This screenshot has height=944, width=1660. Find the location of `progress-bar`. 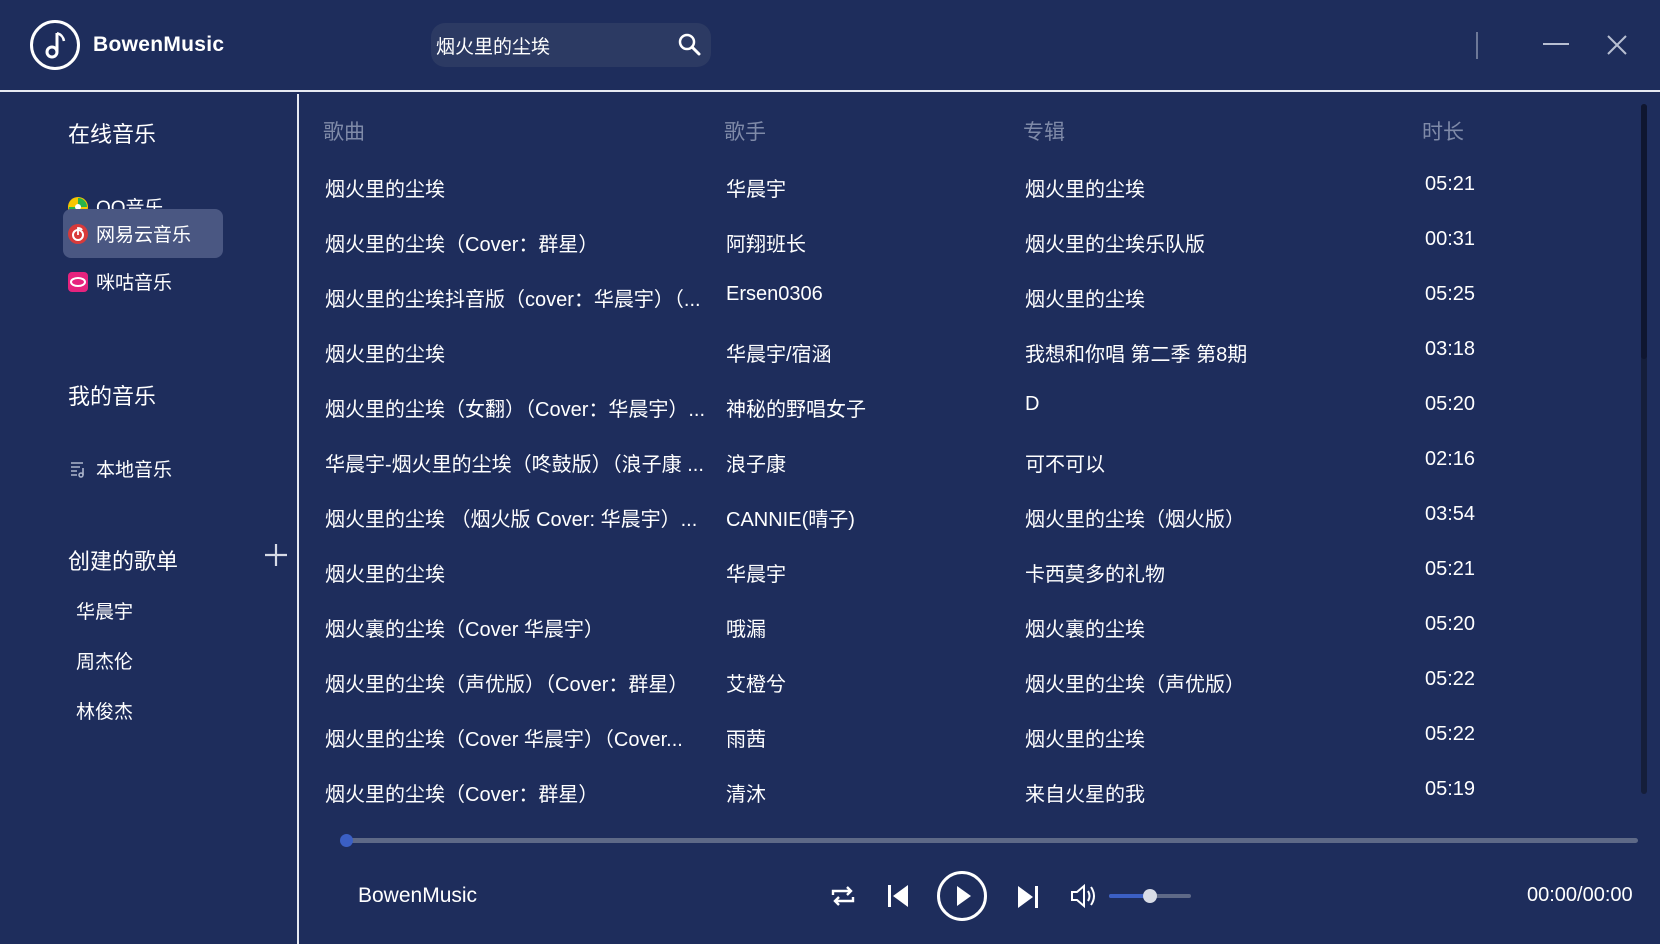

progress-bar is located at coordinates (989, 840).